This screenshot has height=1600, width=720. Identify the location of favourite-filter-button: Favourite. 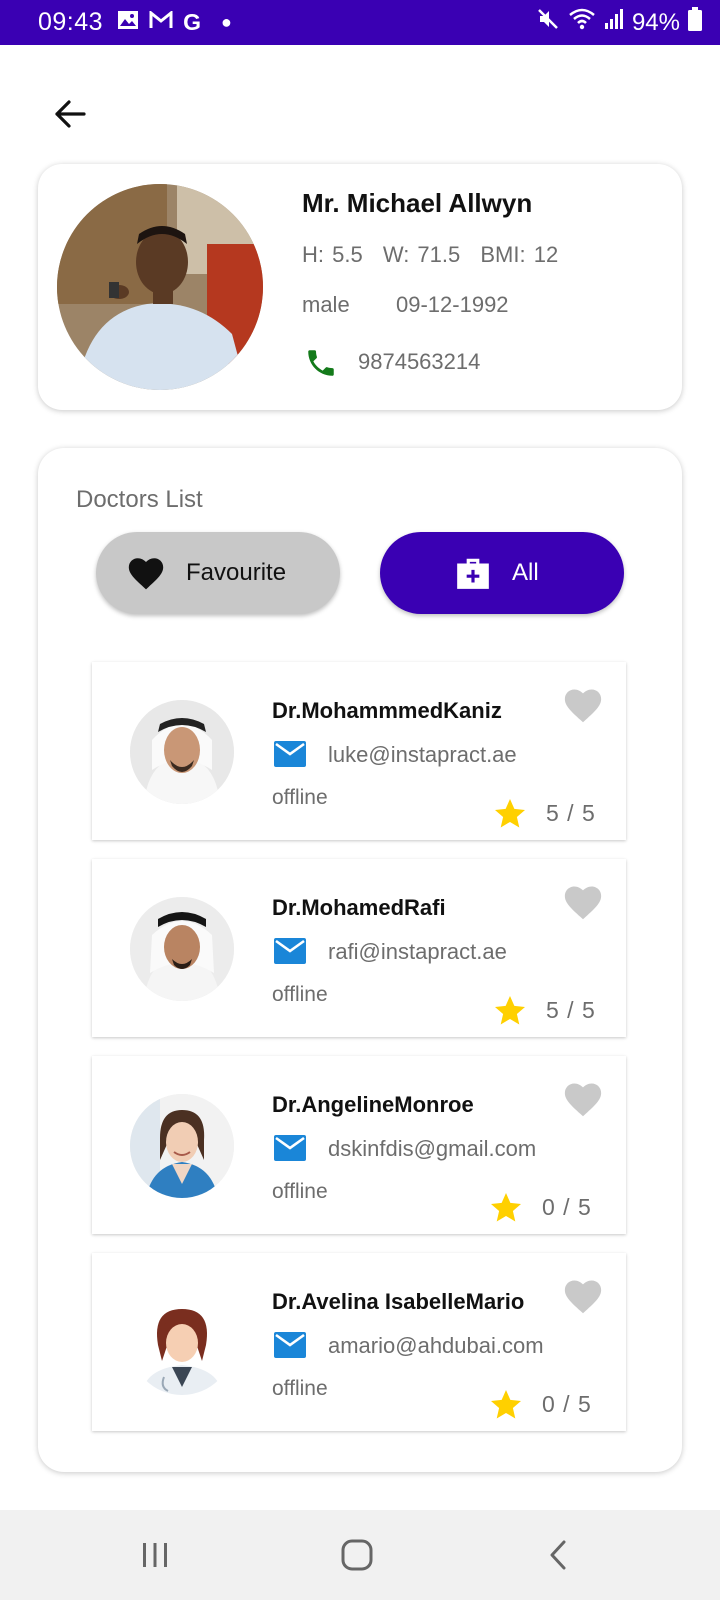
(218, 573).